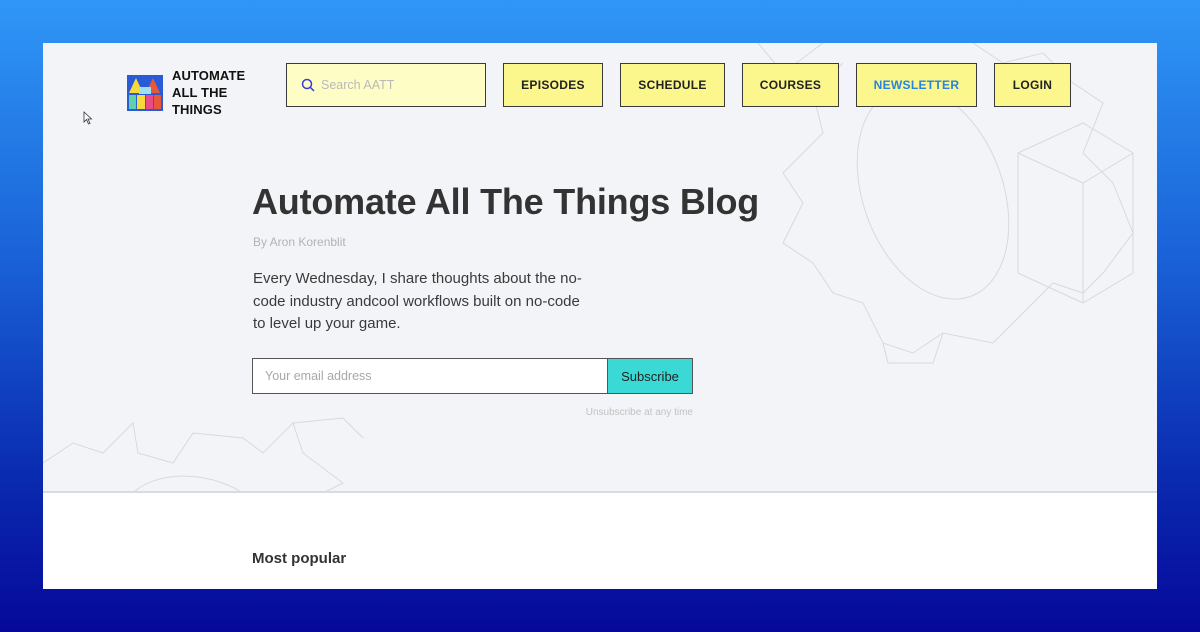  I want to click on nav-login-button: LOGIN, so click(1032, 85).